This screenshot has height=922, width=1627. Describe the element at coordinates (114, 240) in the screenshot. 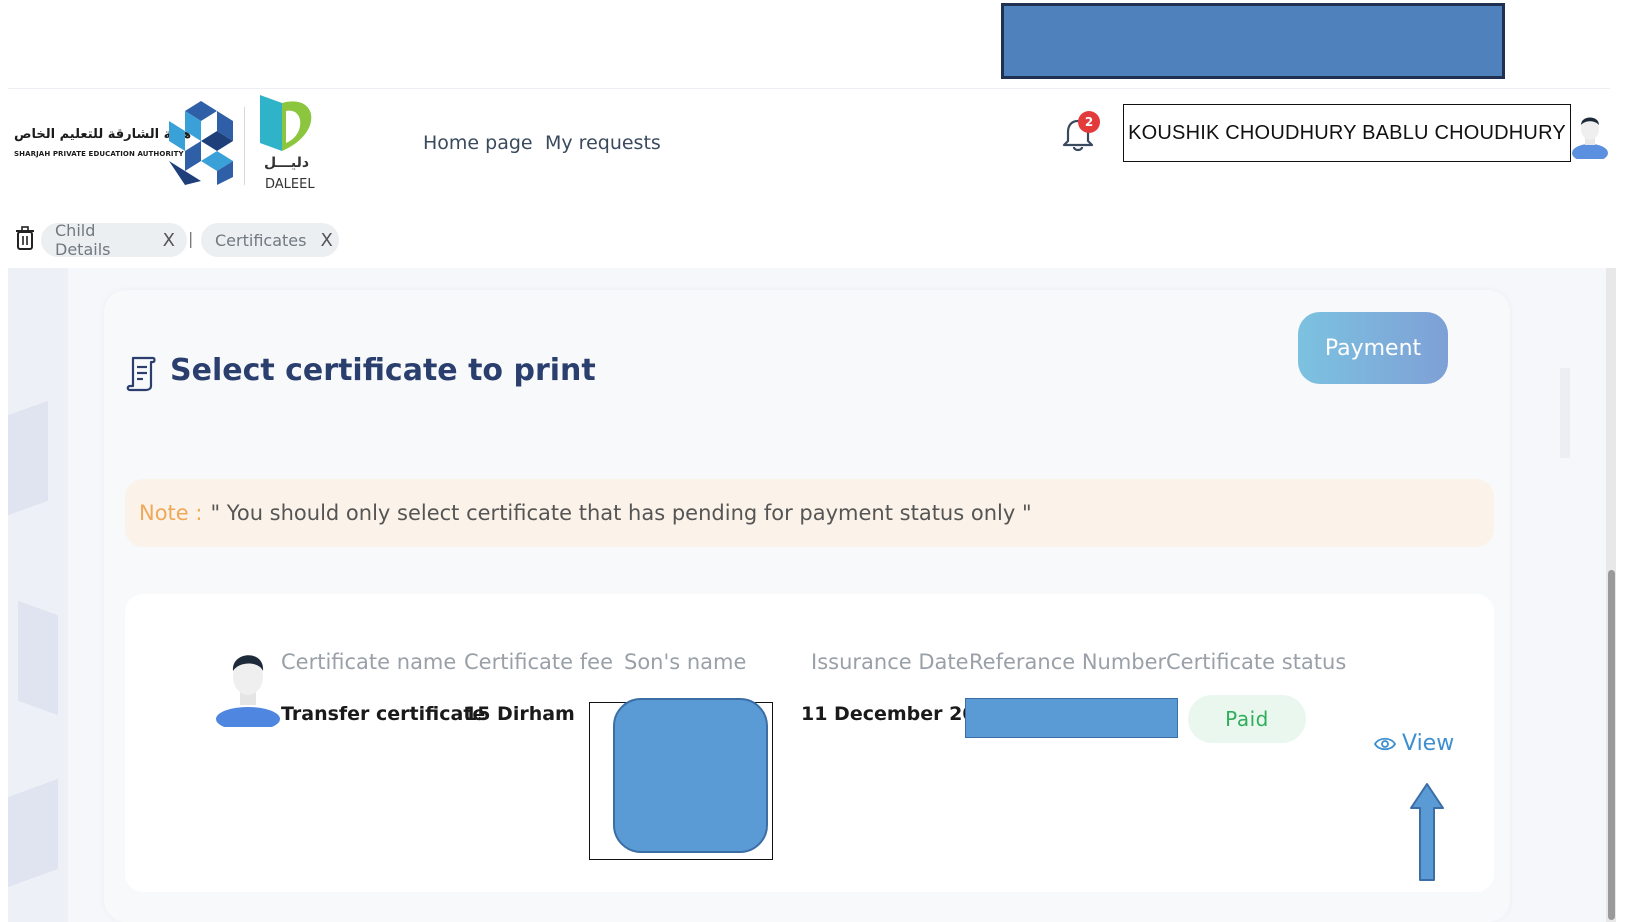

I see `tab-child-details: Child Details X` at that location.